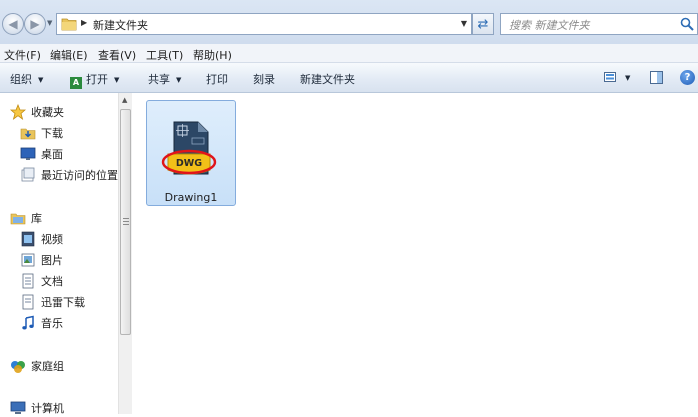 Image resolution: width=698 pixels, height=417 pixels. What do you see at coordinates (36, 218) in the screenshot?
I see `nav-libraries-label: 库` at bounding box center [36, 218].